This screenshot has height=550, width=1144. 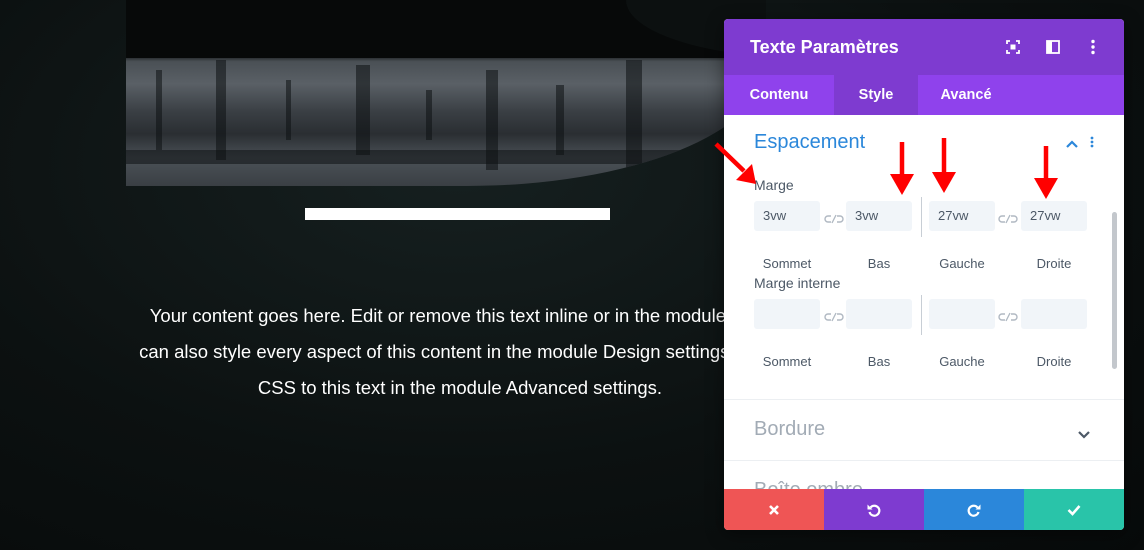 What do you see at coordinates (1054, 263) in the screenshot?
I see `margin-right-label: Droite` at bounding box center [1054, 263].